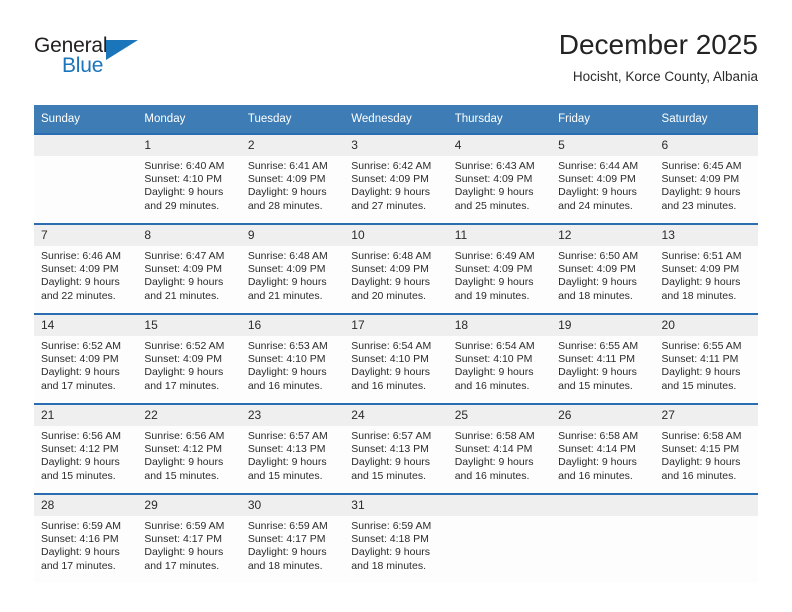 Image resolution: width=792 pixels, height=612 pixels. What do you see at coordinates (292, 325) in the screenshot?
I see `day-number: 16` at bounding box center [292, 325].